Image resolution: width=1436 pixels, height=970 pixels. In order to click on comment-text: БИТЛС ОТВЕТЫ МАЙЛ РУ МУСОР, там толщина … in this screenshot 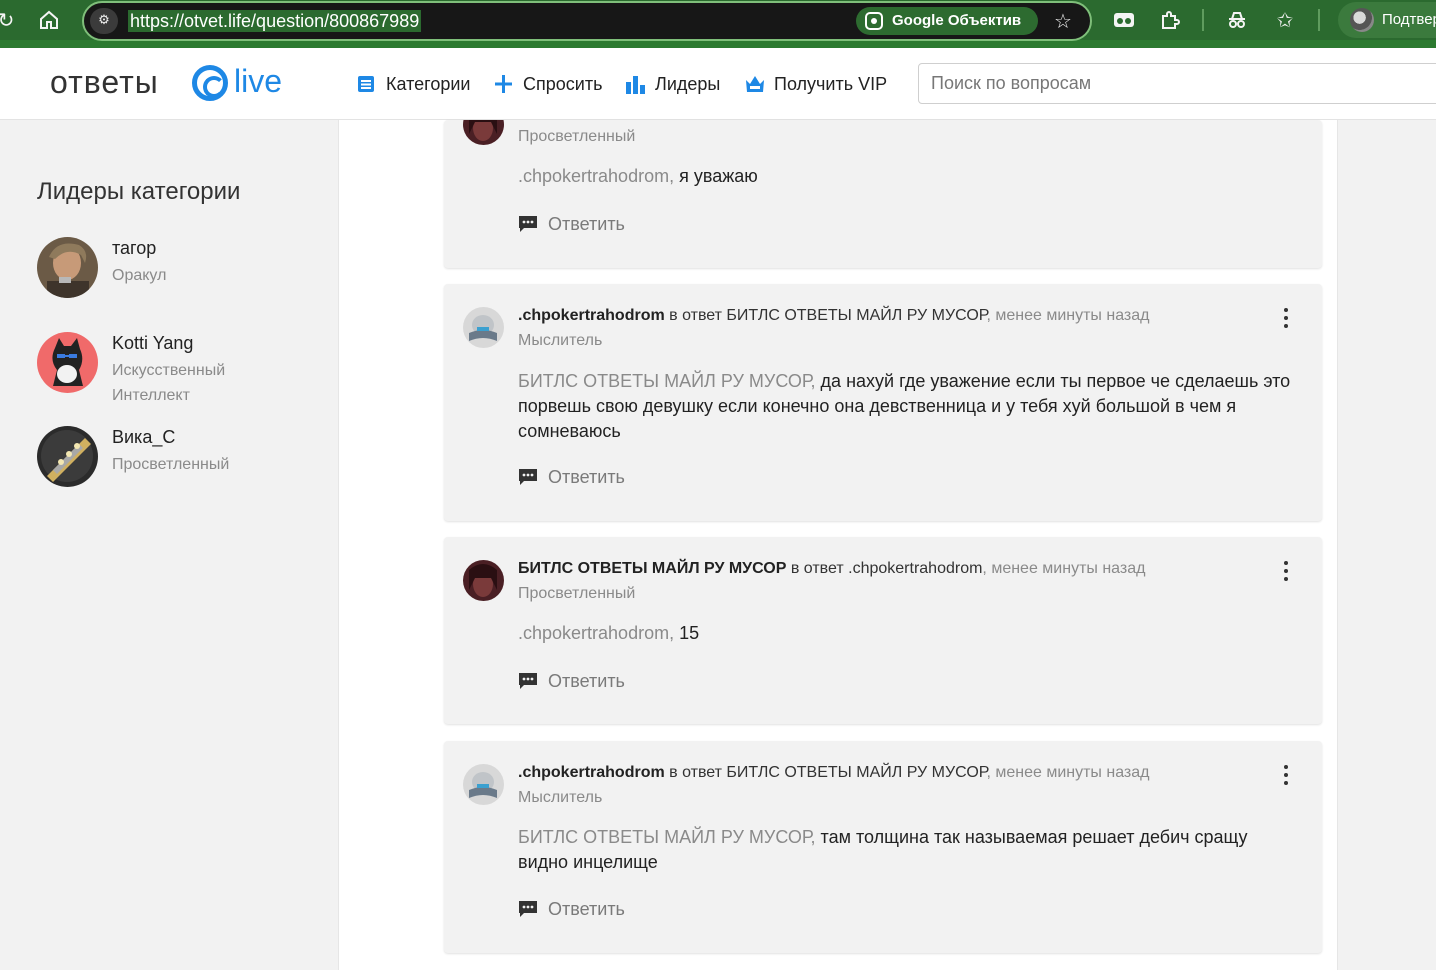, I will do `click(910, 850)`.